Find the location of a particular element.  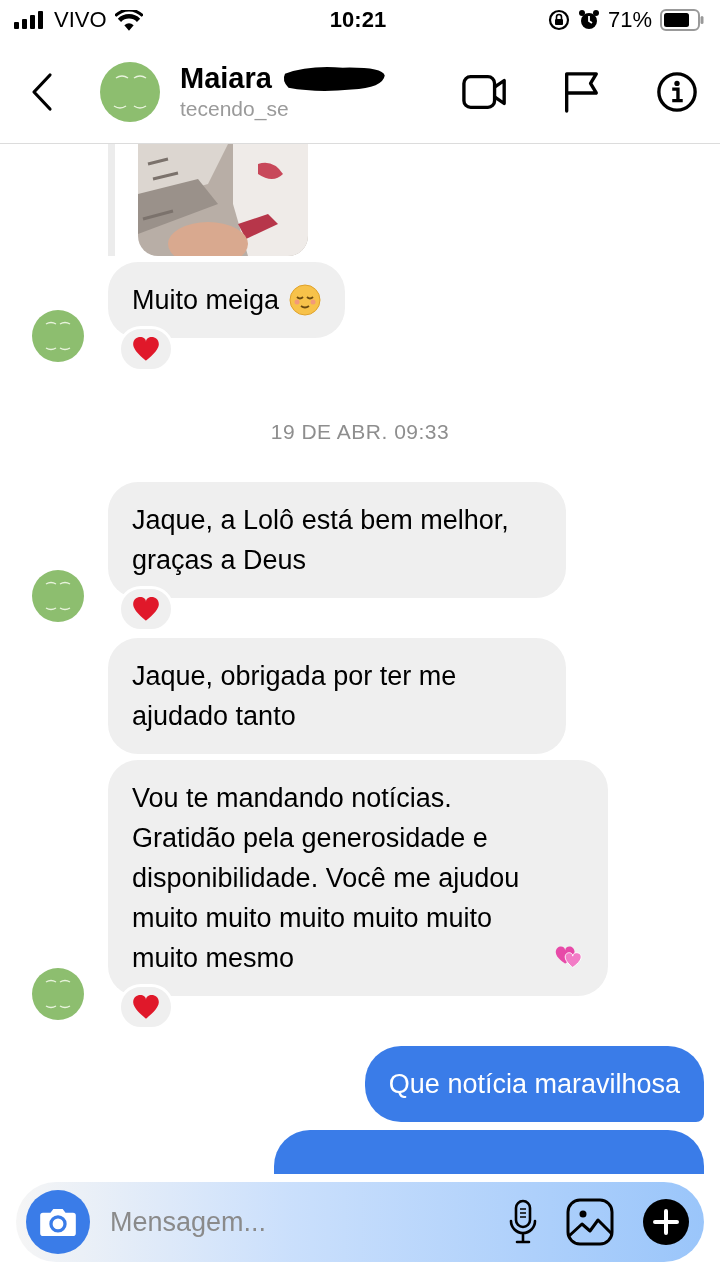

message-bubble: Jaque, obrigada por ter me ajudado tanto is located at coordinates (337, 696).